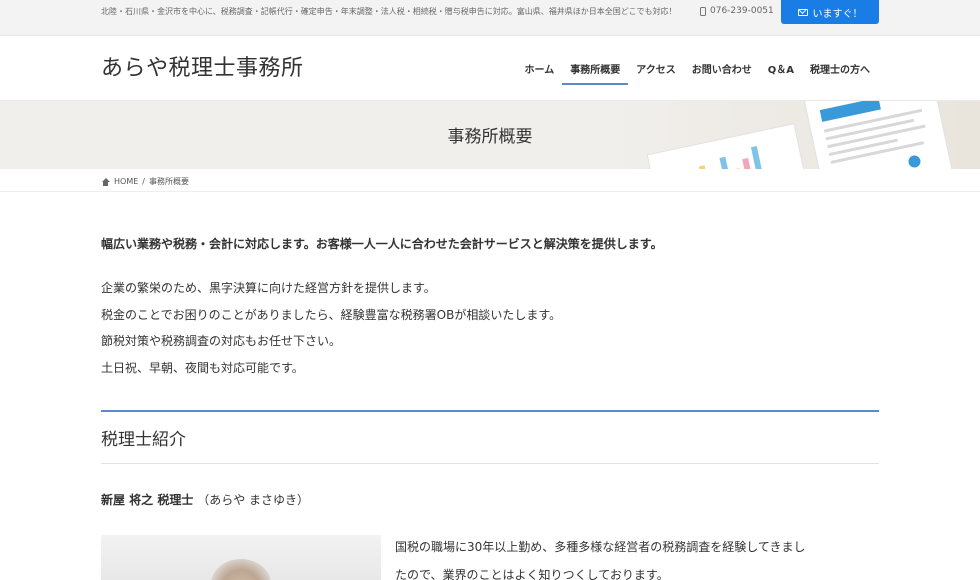 This screenshot has height=580, width=980. What do you see at coordinates (837, 14) in the screenshot?
I see `contact-now-label: いますぐ！` at bounding box center [837, 14].